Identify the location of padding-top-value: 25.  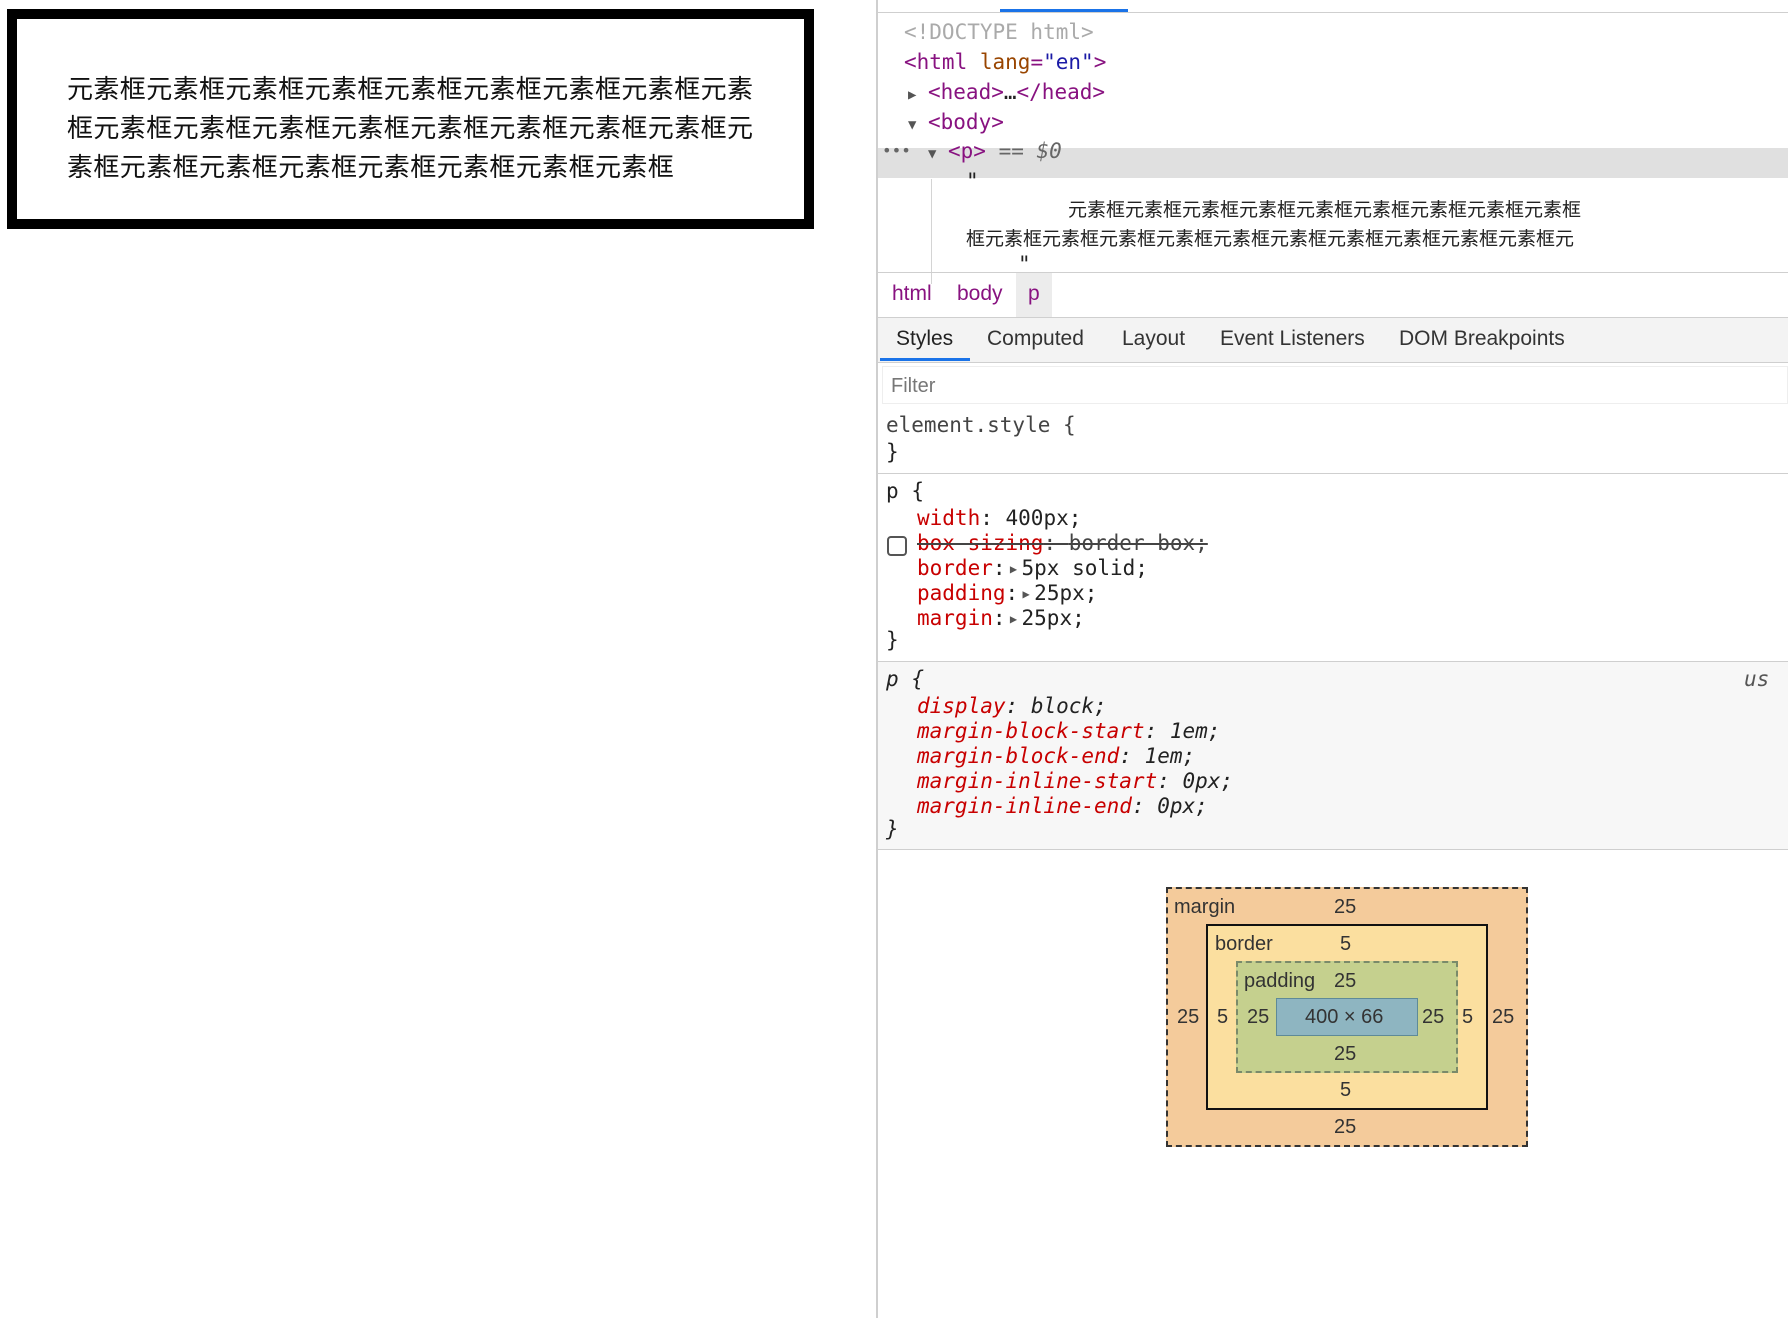
(1345, 981).